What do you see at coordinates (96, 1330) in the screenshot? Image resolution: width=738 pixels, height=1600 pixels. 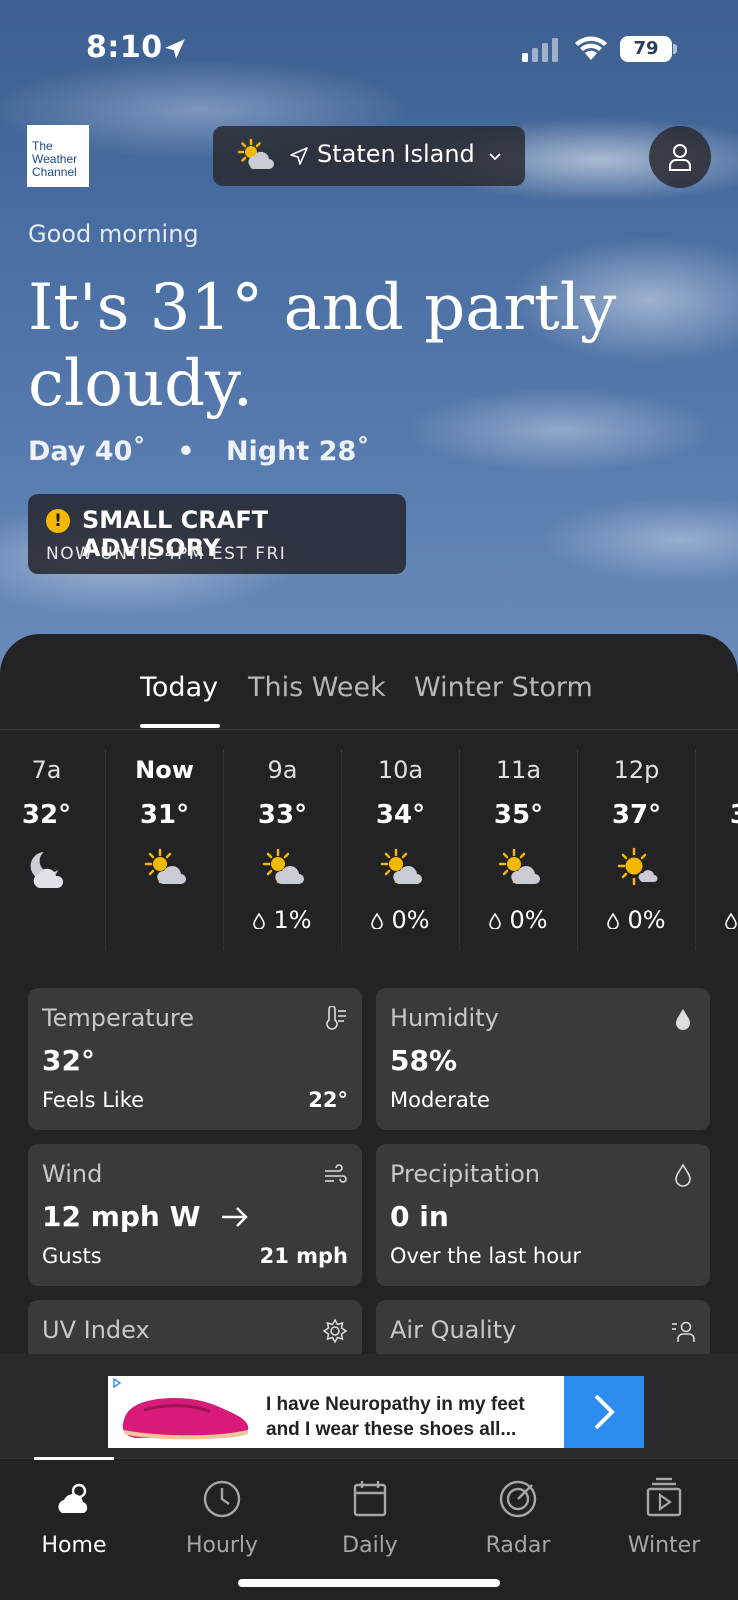 I see `card-title: UV Index` at bounding box center [96, 1330].